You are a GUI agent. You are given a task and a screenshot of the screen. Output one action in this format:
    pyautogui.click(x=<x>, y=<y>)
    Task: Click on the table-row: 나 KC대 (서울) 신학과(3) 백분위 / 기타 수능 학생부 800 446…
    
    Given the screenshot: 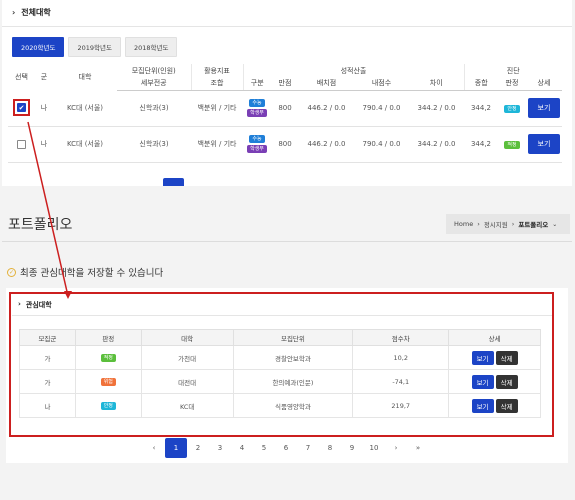 What is the action you would take?
    pyautogui.click(x=285, y=144)
    